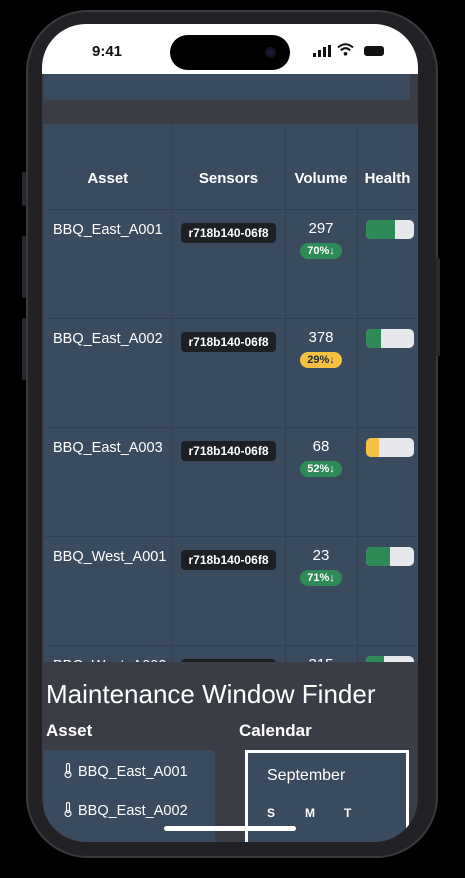  Describe the element at coordinates (24, 189) in the screenshot. I see `action-button` at that location.